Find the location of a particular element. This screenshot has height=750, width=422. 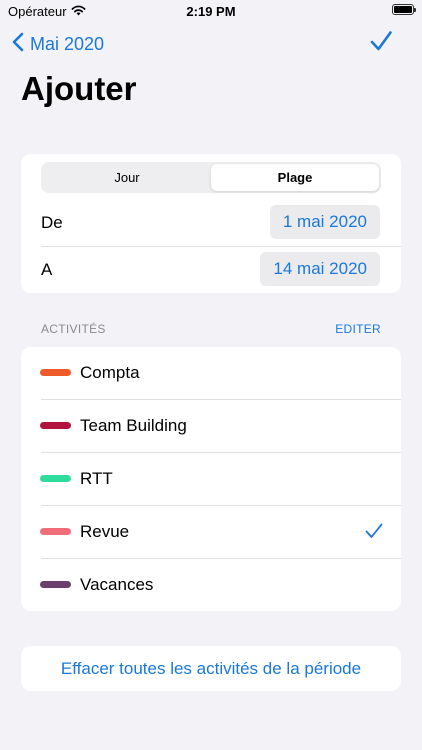

to-date-button: 14 mai 2020 is located at coordinates (320, 269).